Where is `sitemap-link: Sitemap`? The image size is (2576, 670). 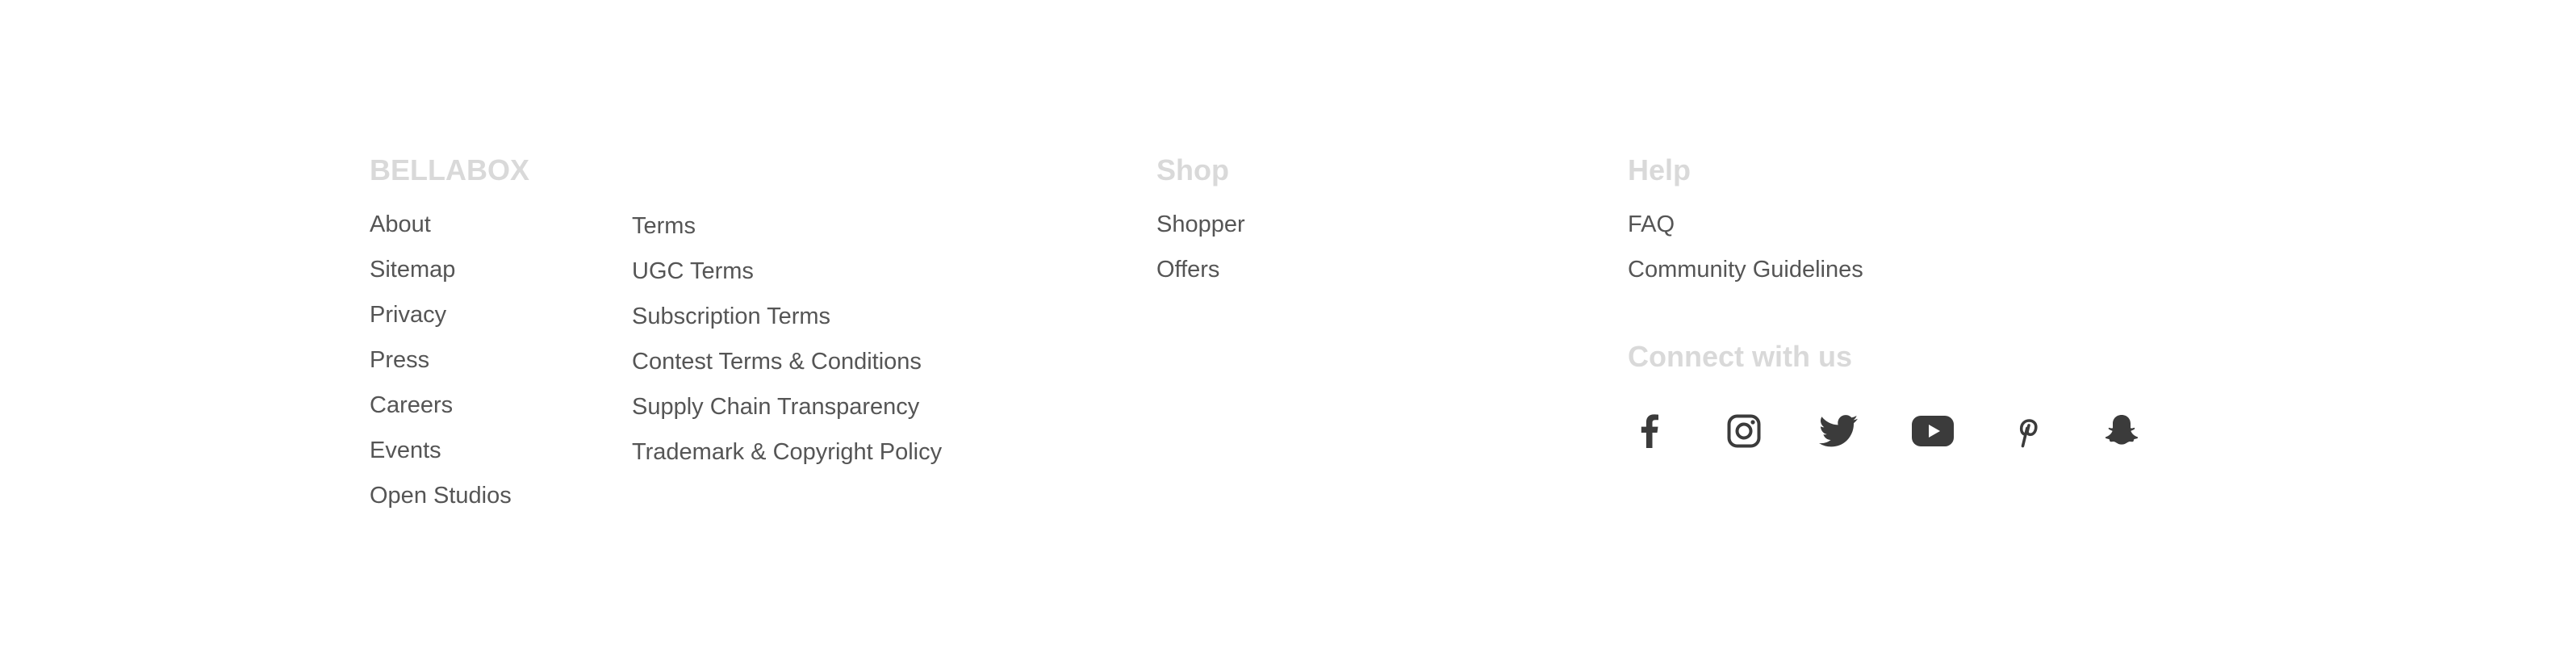 sitemap-link: Sitemap is located at coordinates (412, 270).